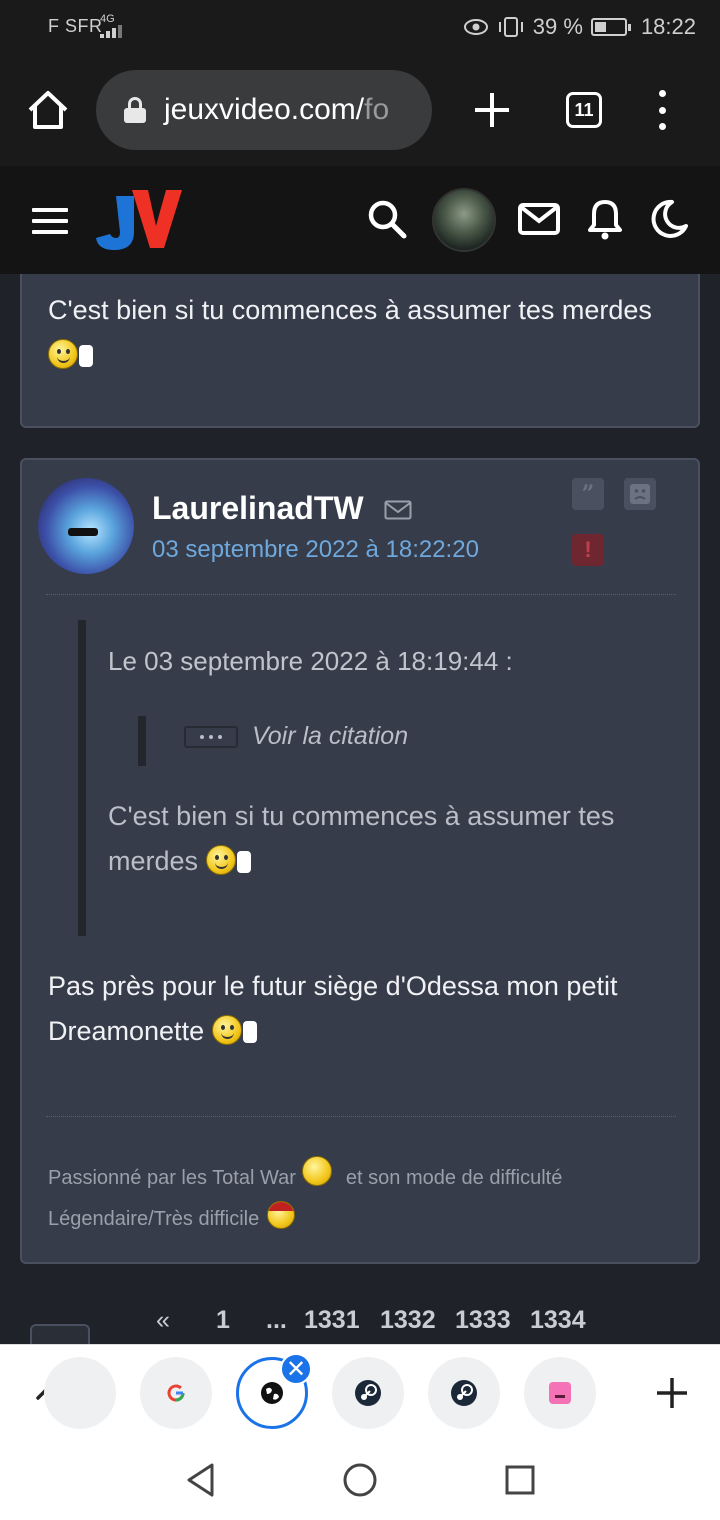  What do you see at coordinates (605, 219) in the screenshot?
I see `bell-icon` at bounding box center [605, 219].